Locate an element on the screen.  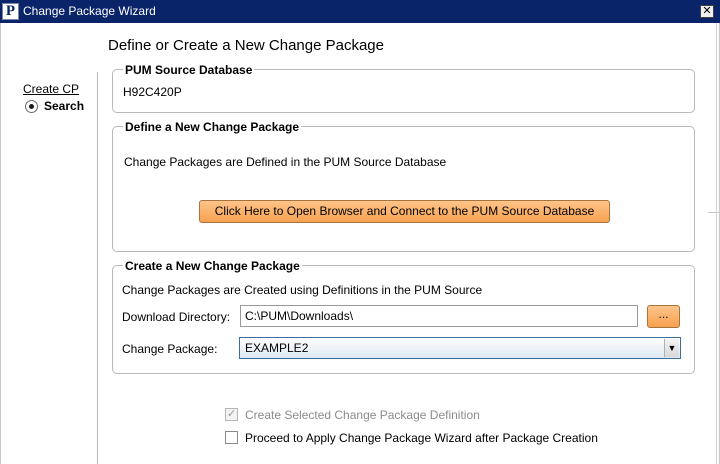
create-package-group-title: Create a New Change Package is located at coordinates (212, 266).